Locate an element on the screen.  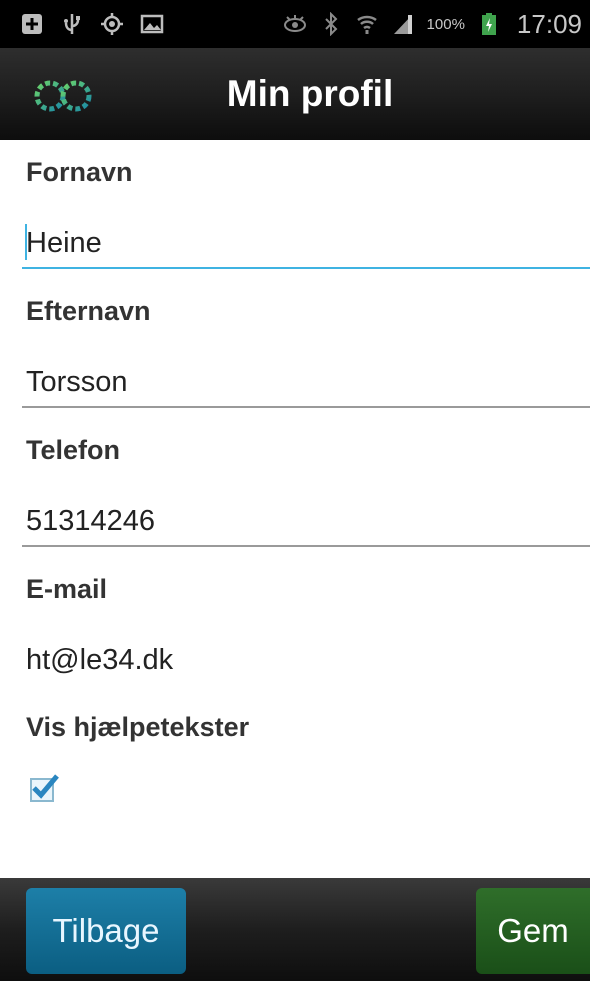
status-bar-right: 100% 17:09 is located at coordinates (432, 24).